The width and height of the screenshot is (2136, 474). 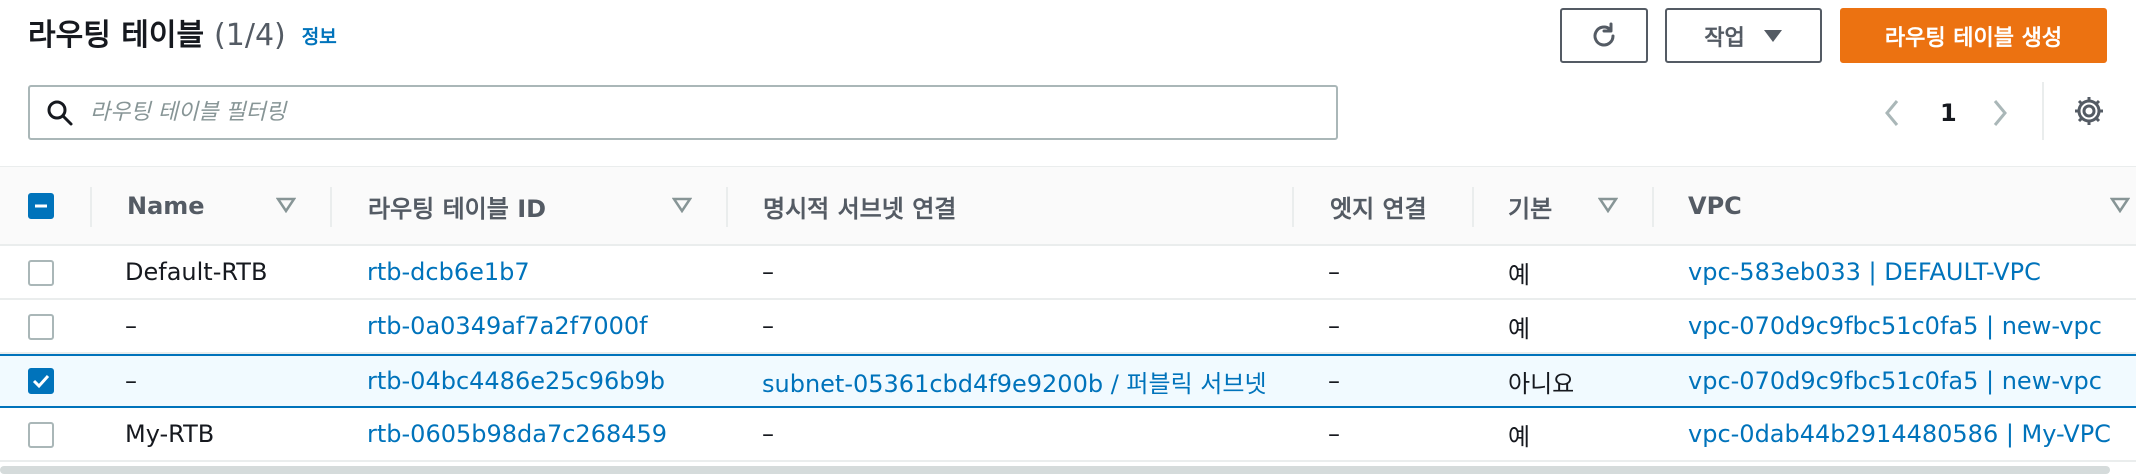 What do you see at coordinates (1530, 206) in the screenshot?
I see `column-header-main: 기본` at bounding box center [1530, 206].